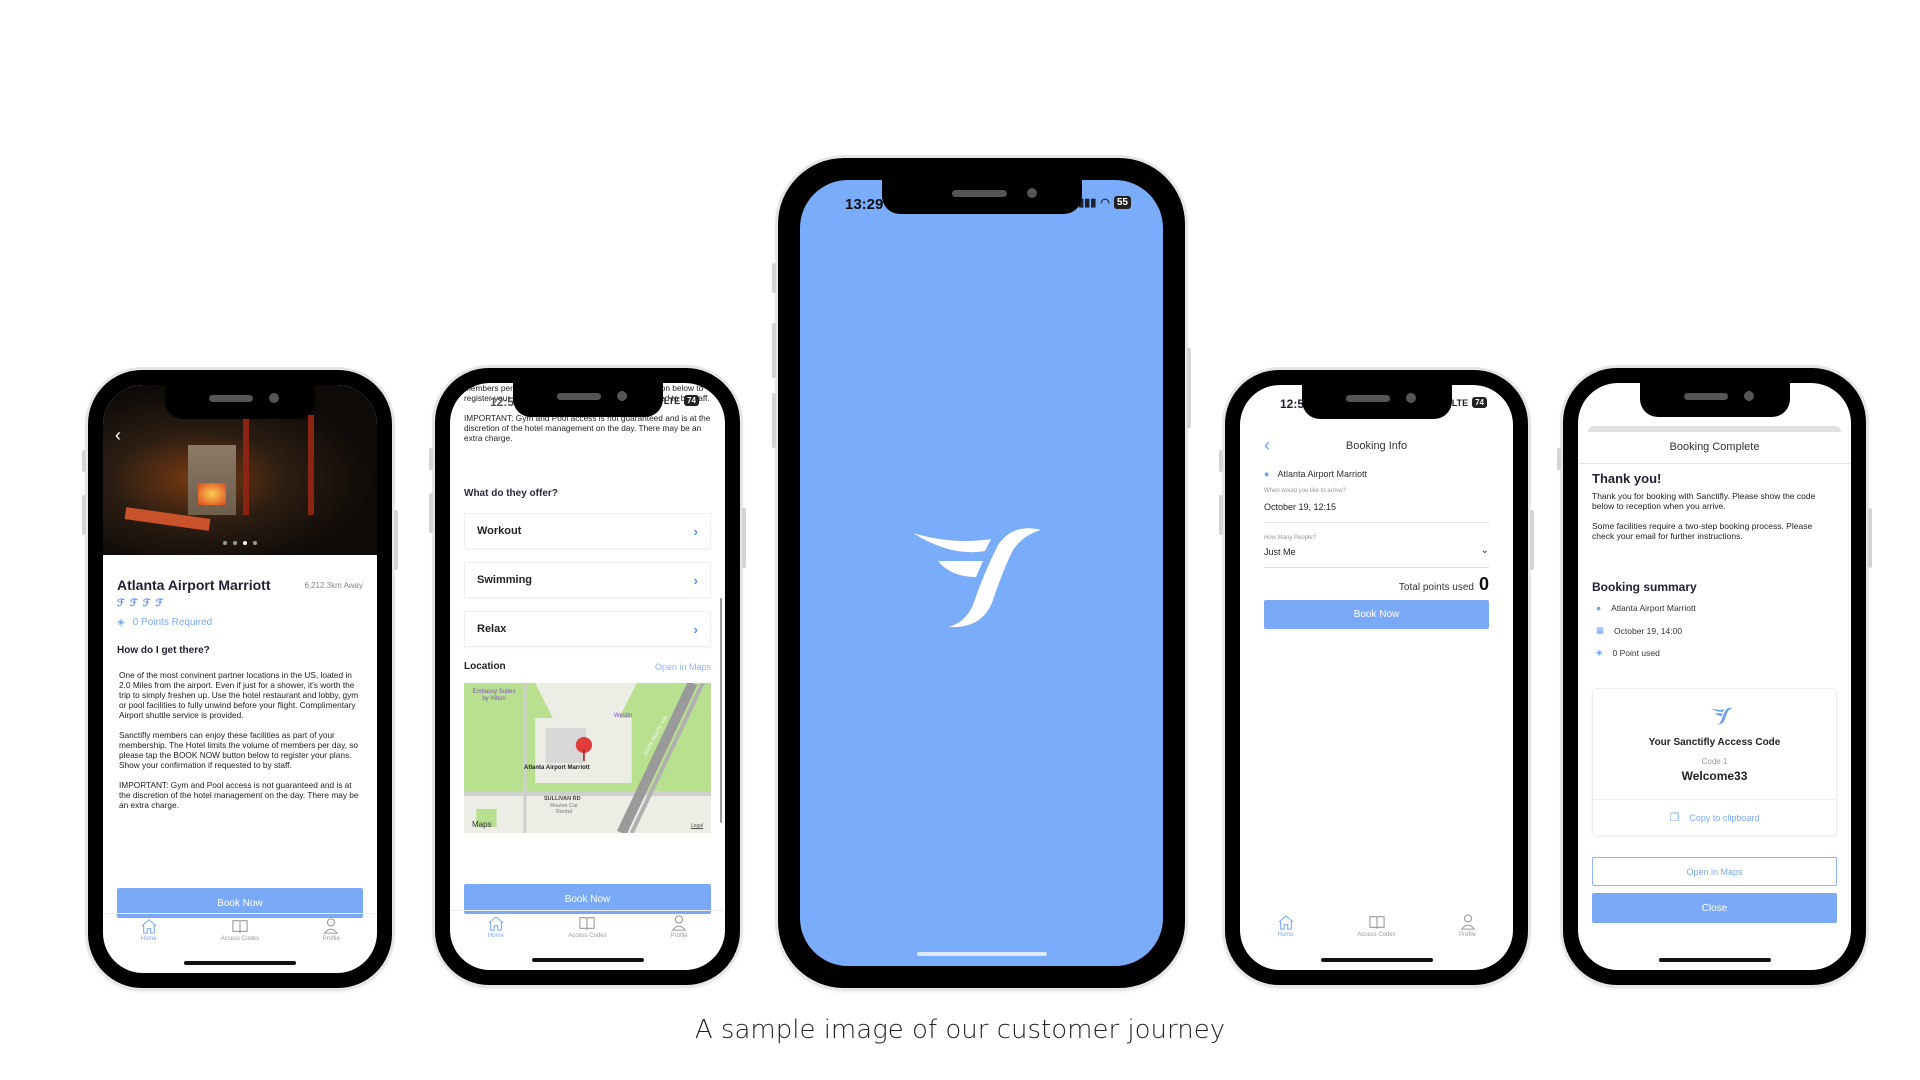 Image resolution: width=1920 pixels, height=1080 pixels. Describe the element at coordinates (511, 493) in the screenshot. I see `section-heading: What do they offer?` at that location.